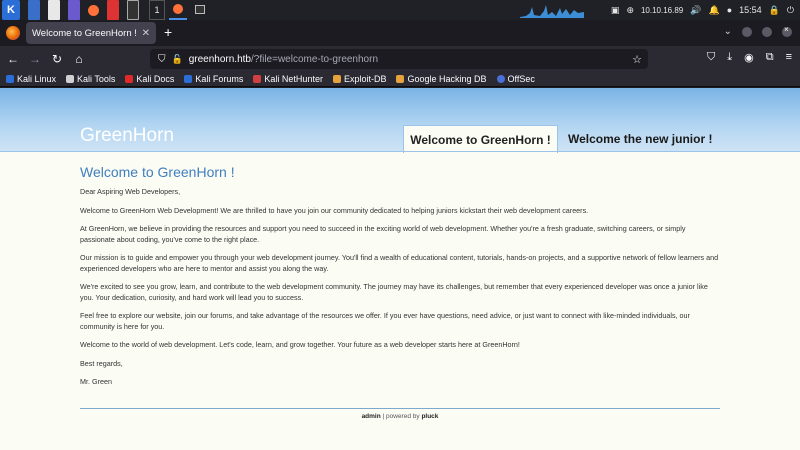 The height and width of the screenshot is (450, 800). I want to click on account-icon: ◉, so click(749, 57).